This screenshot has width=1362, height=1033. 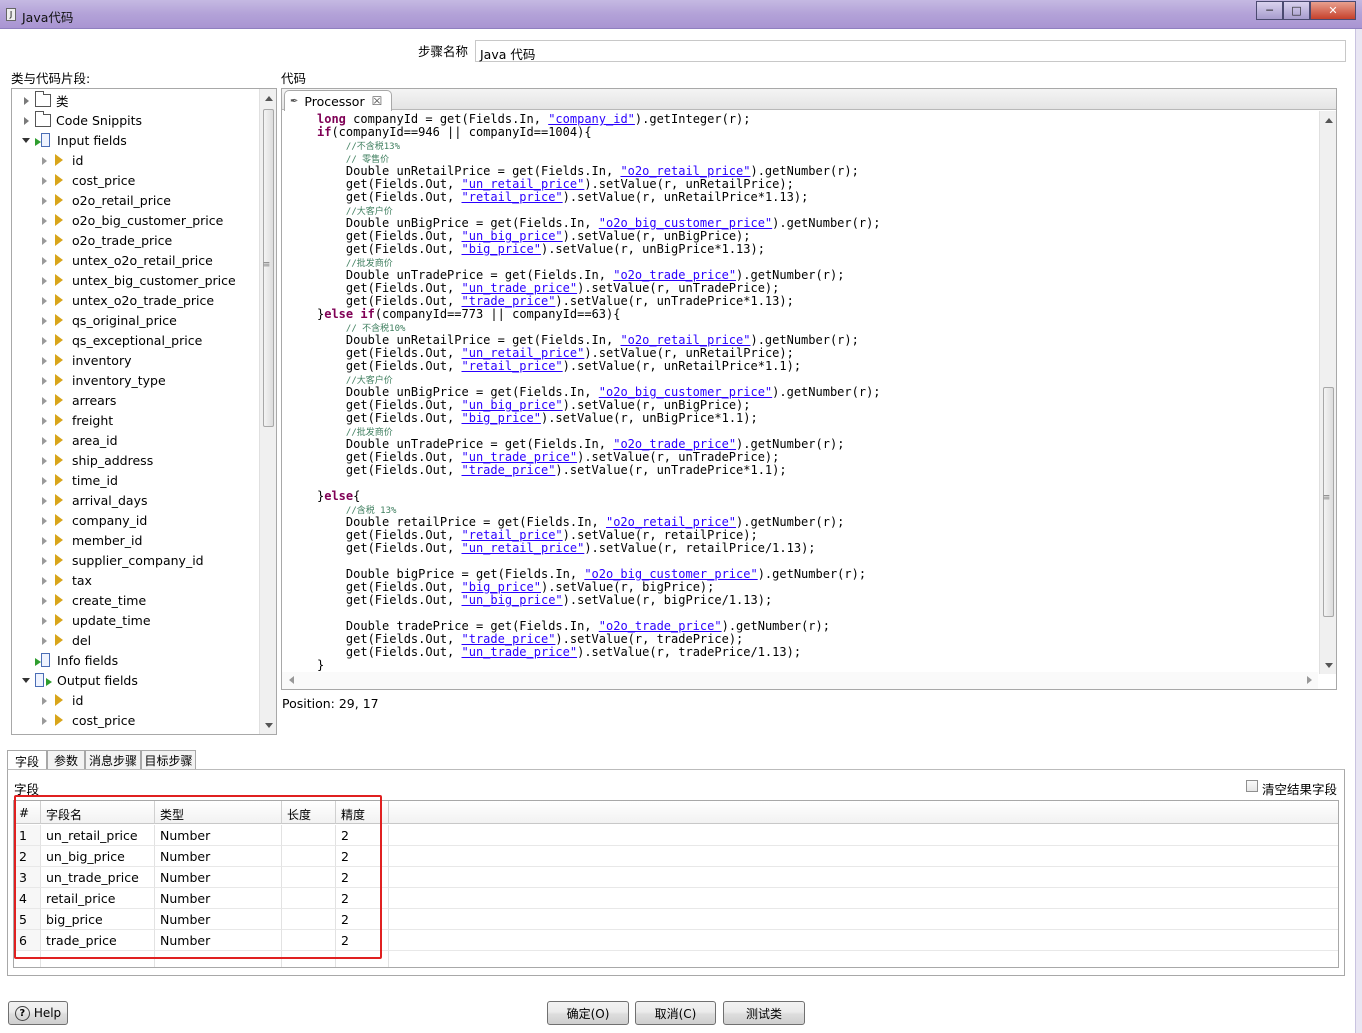 I want to click on tree-node-code-snippits: Code Snippits, so click(x=82, y=120).